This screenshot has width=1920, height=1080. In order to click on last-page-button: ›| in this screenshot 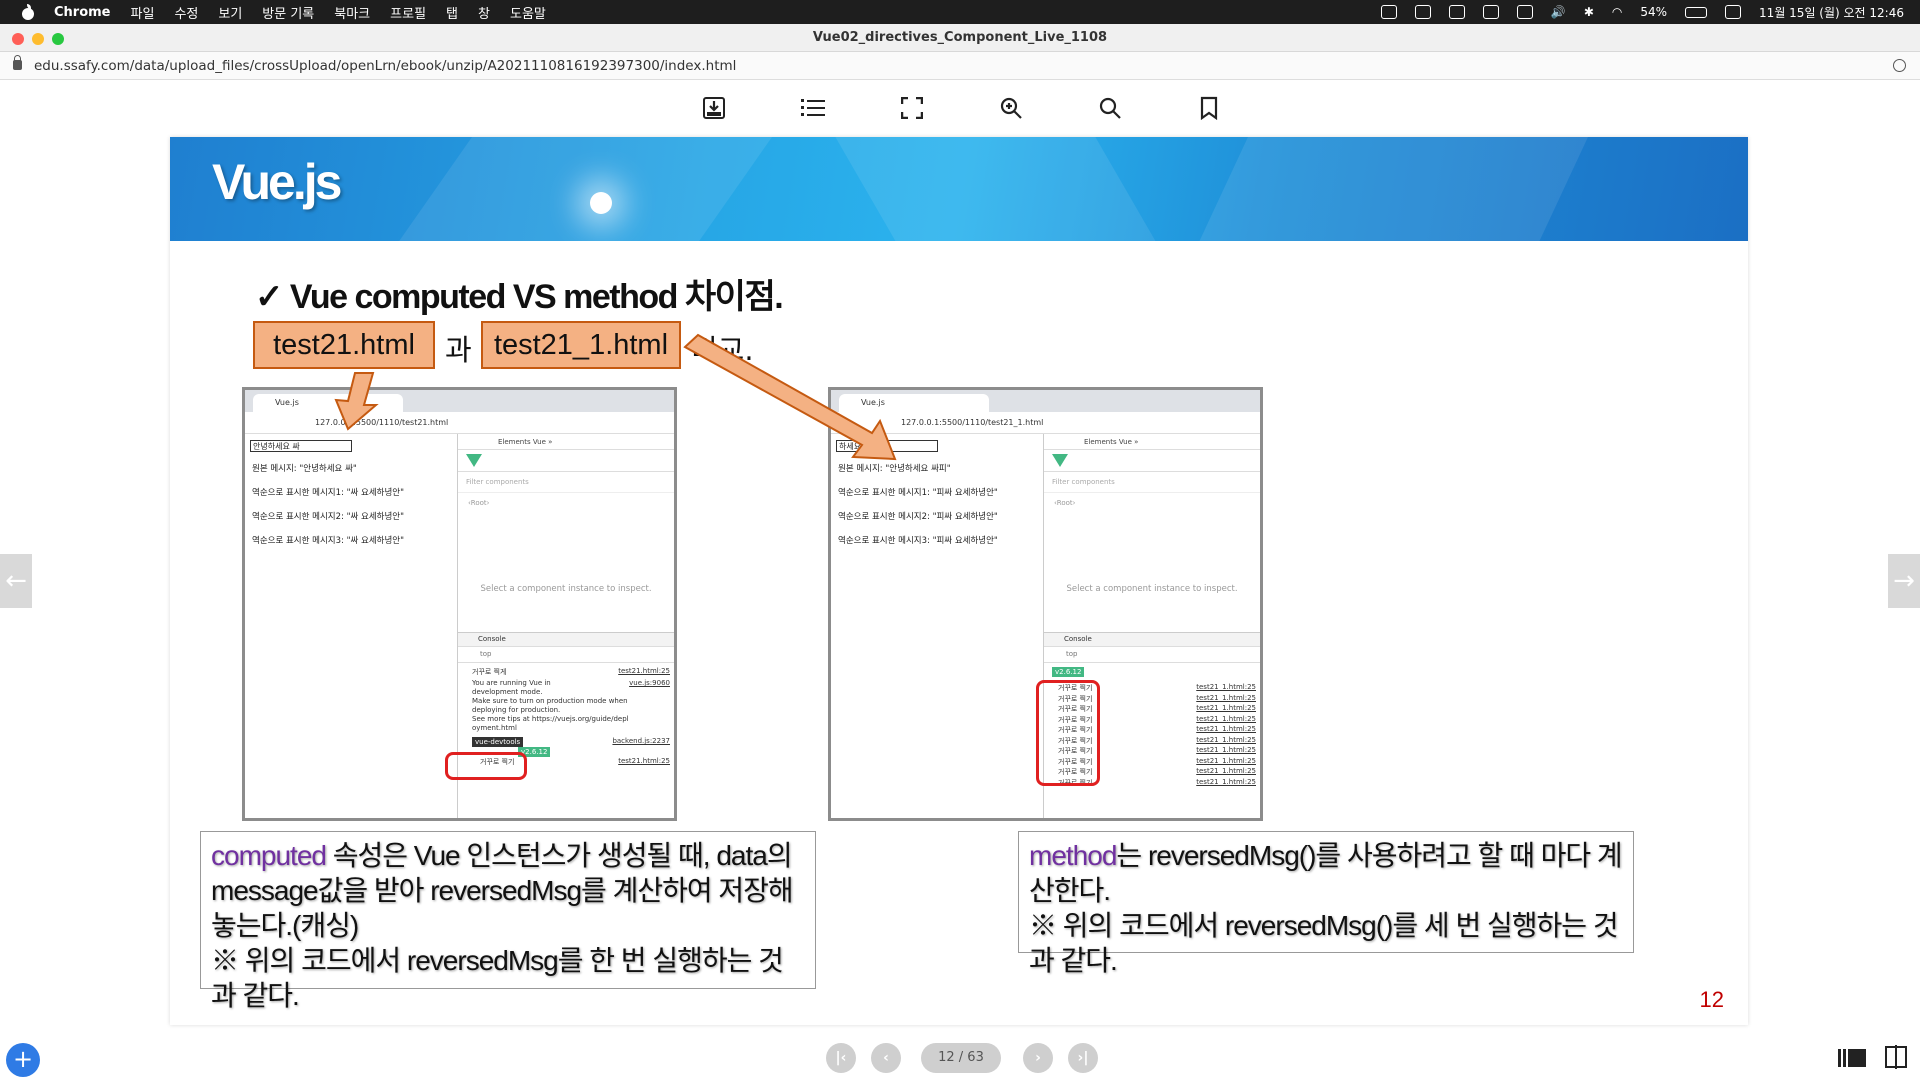, I will do `click(1083, 1058)`.